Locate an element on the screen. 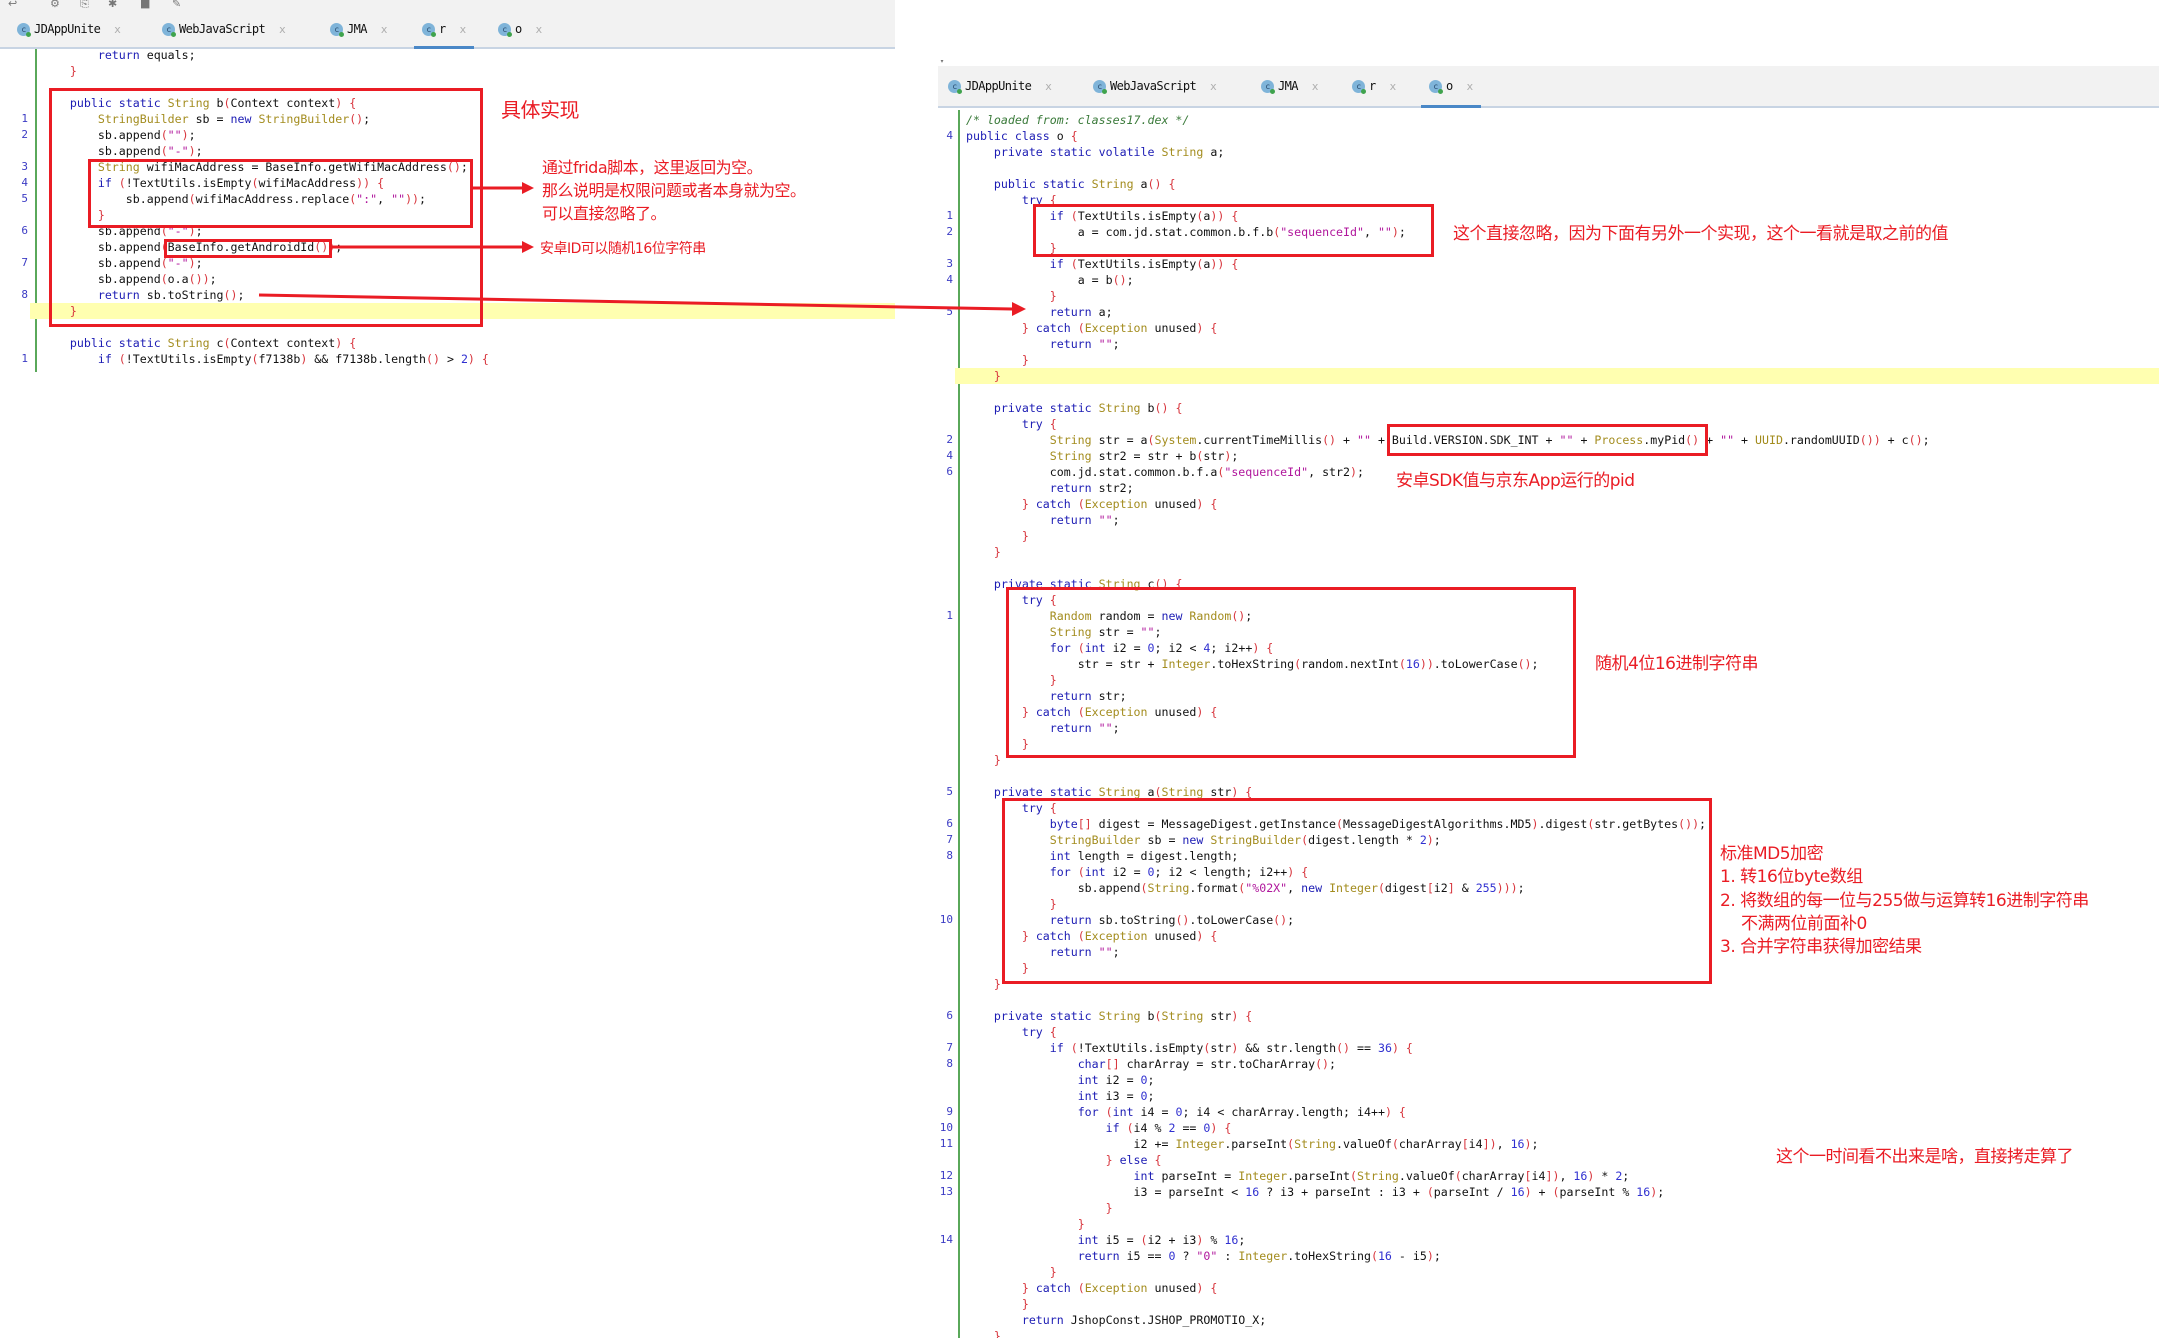 This screenshot has height=1338, width=2159. arrow-return-to-o-a is located at coordinates (642, 304).